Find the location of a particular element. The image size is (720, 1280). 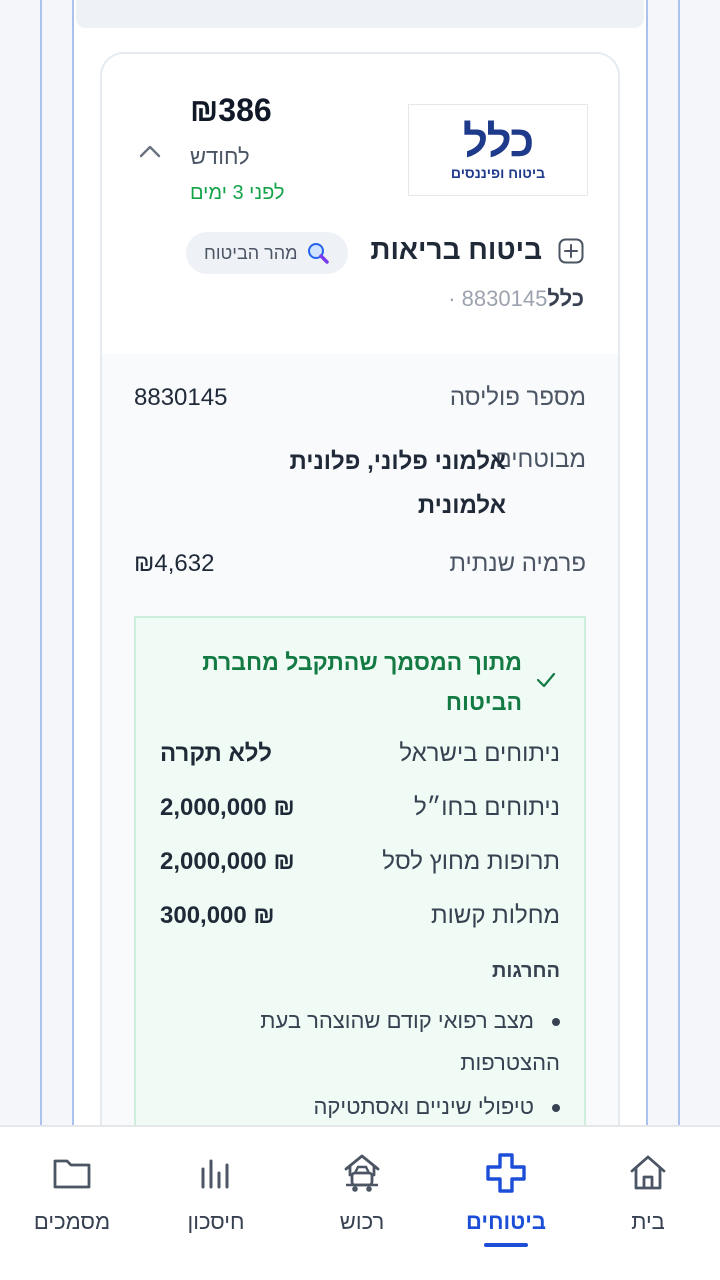

exclusion-item: מצב רפואי קודם שהוצהר בעת ההצטרפות is located at coordinates (380, 1042).